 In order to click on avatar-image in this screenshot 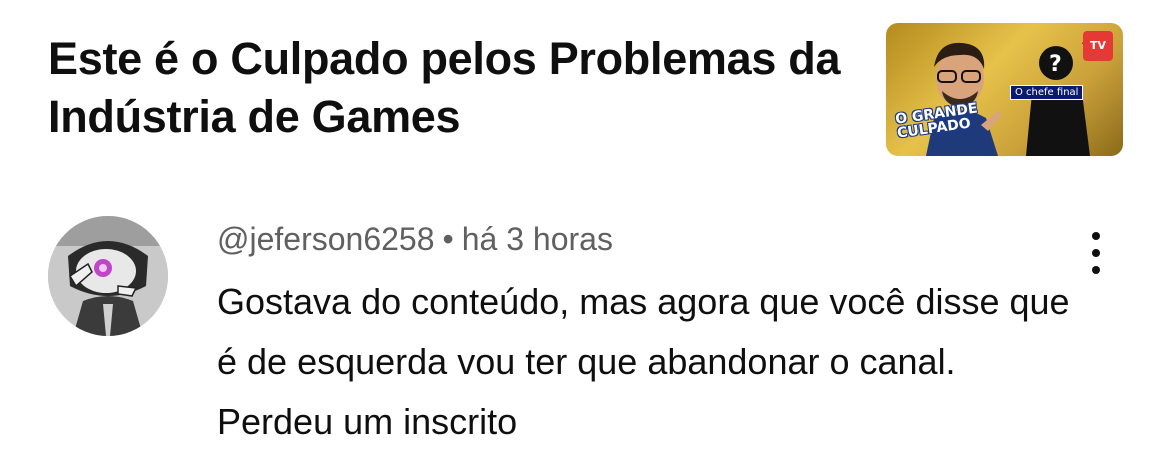, I will do `click(108, 276)`.